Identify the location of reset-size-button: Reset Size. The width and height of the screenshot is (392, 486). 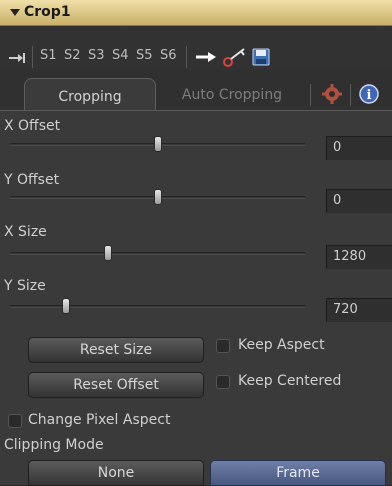
(116, 350).